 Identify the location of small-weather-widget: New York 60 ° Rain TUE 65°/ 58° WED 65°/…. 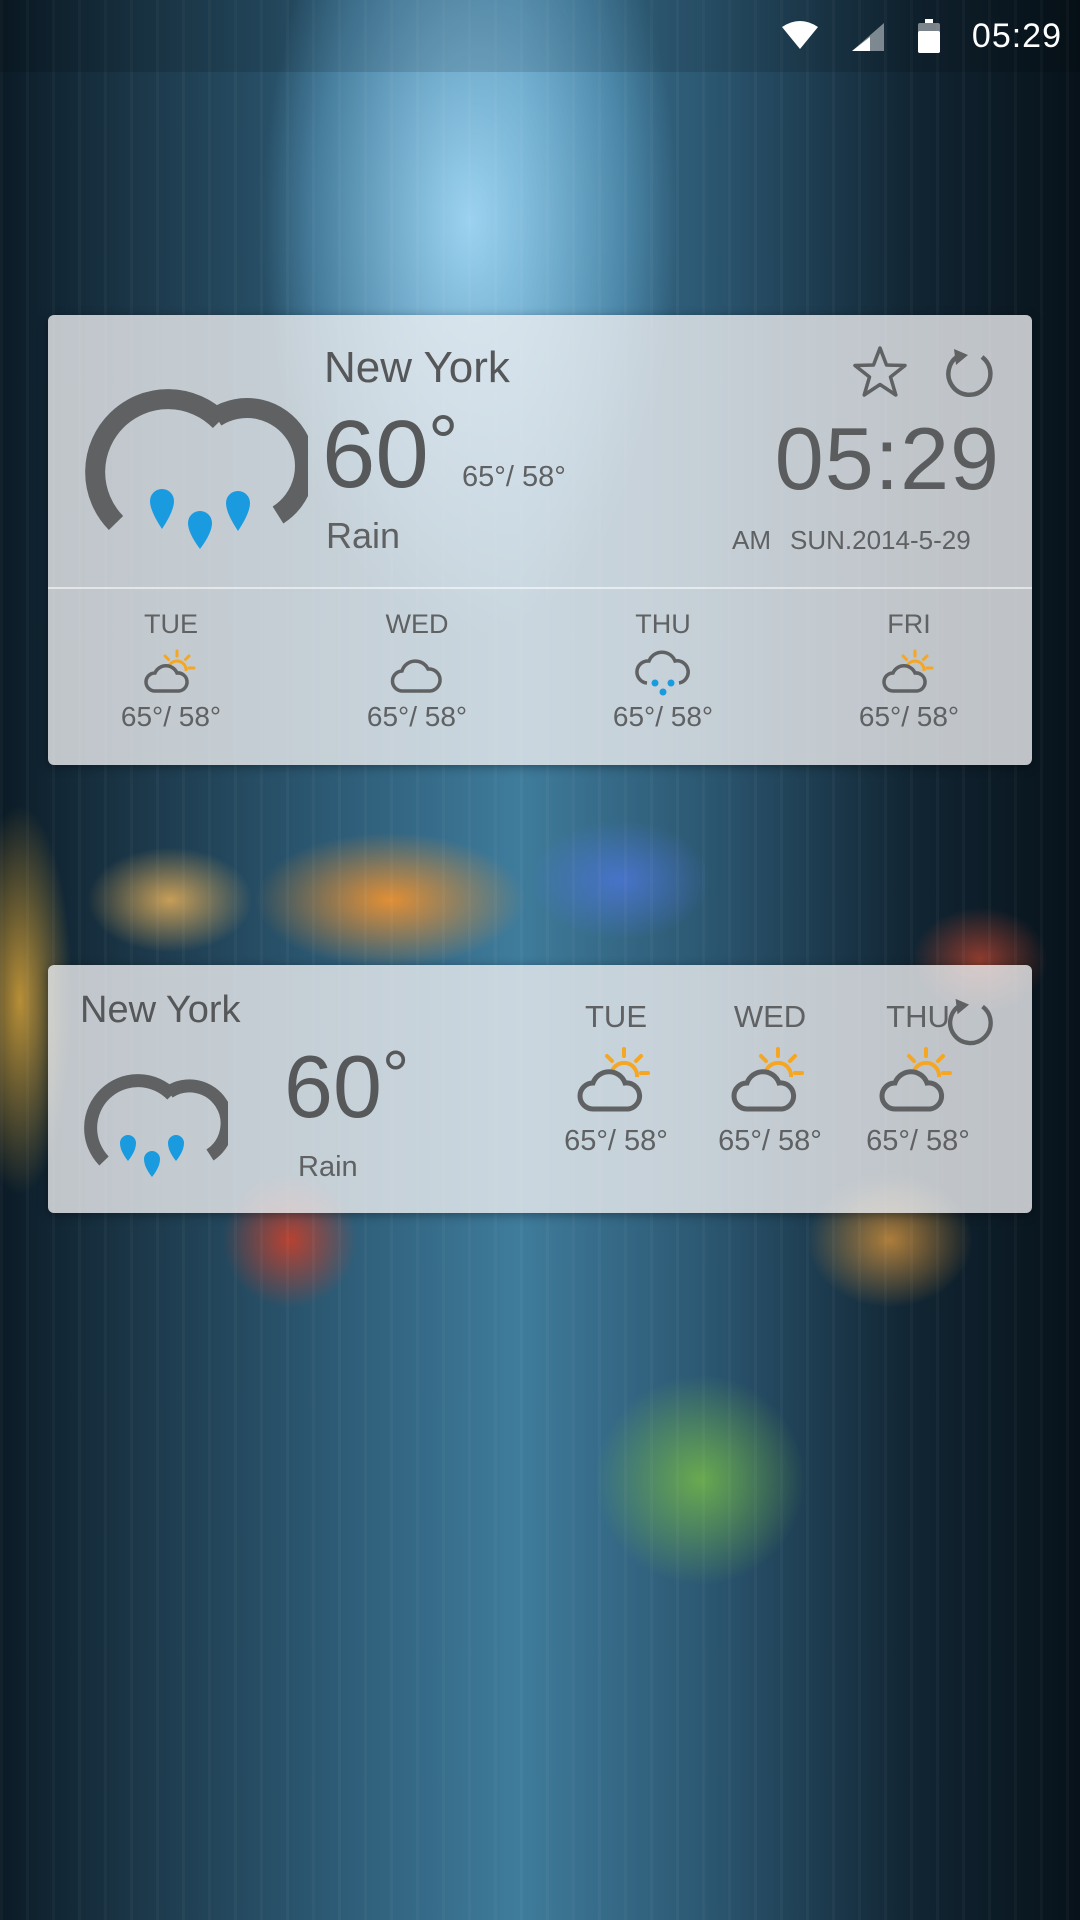
(540, 1089).